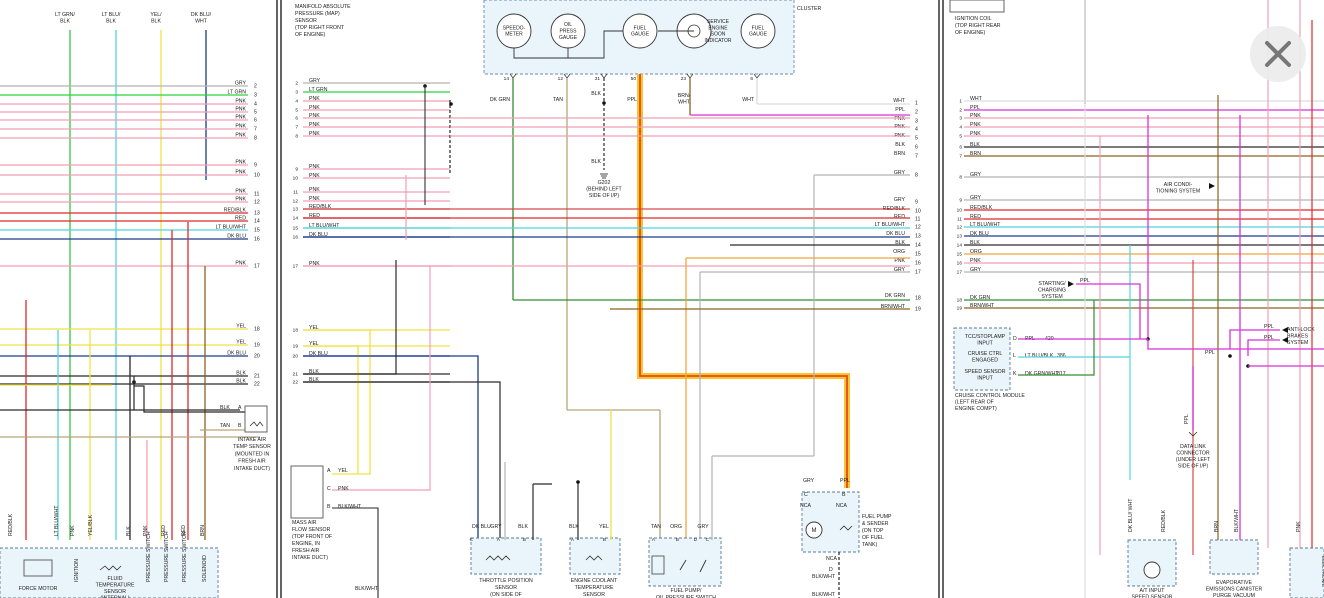  Describe the element at coordinates (1306, 572) in the screenshot. I see `electronic-module-box` at that location.